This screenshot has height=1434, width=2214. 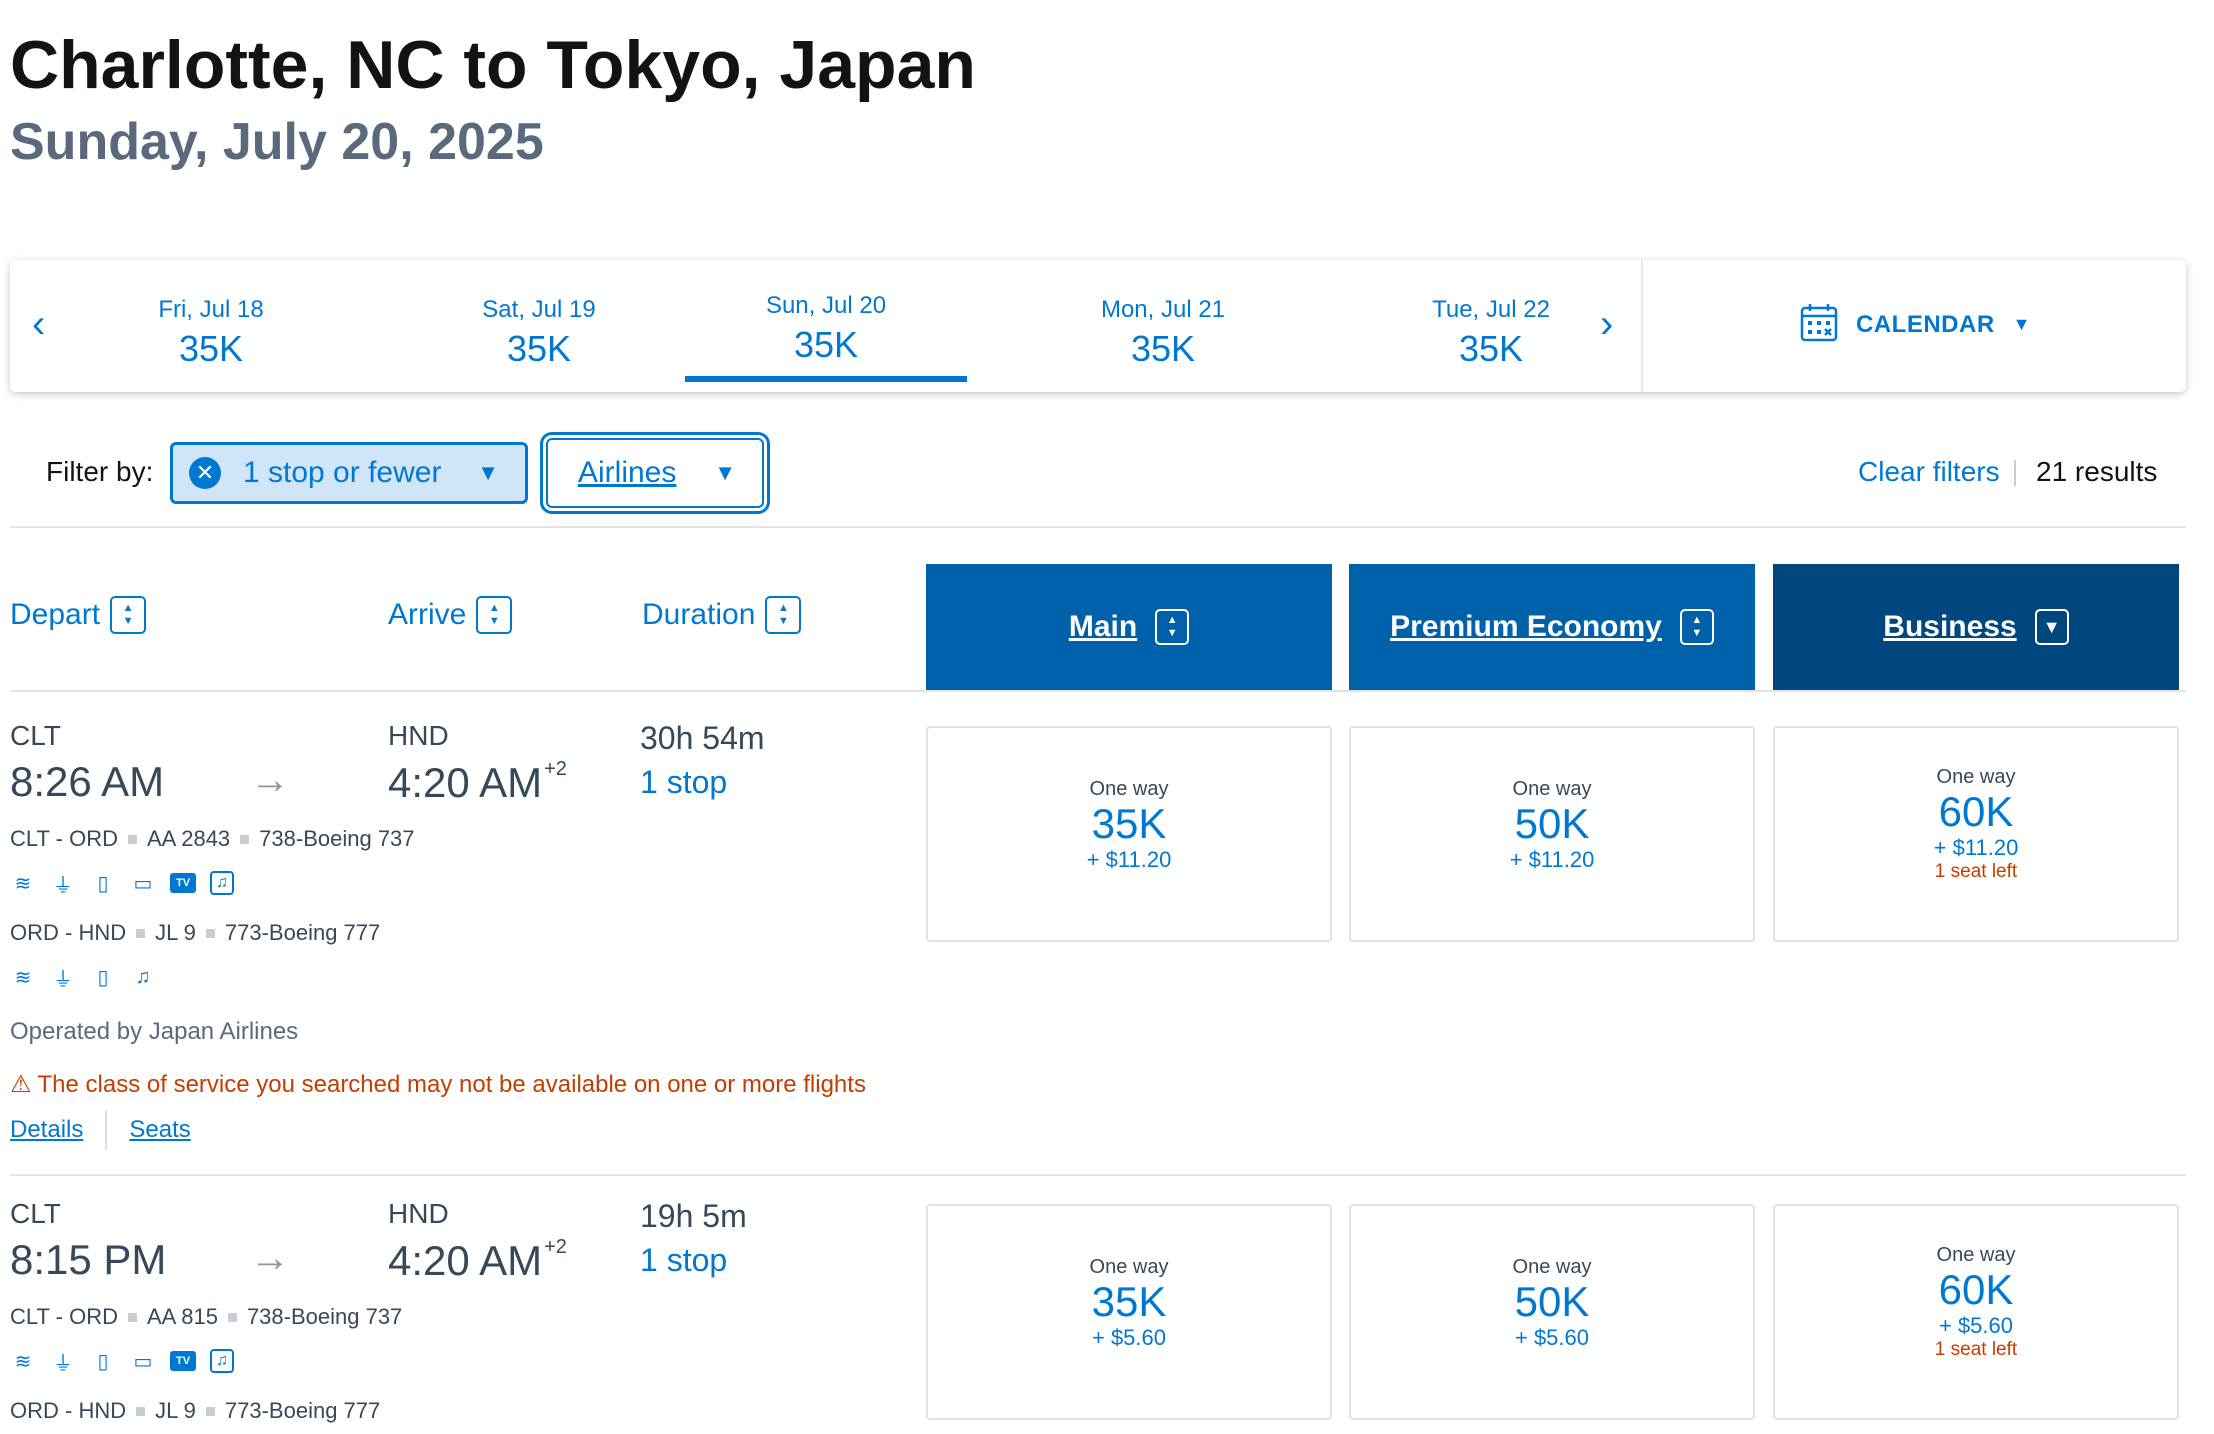 I want to click on segment-route: CLT - ORD, so click(x=64, y=838).